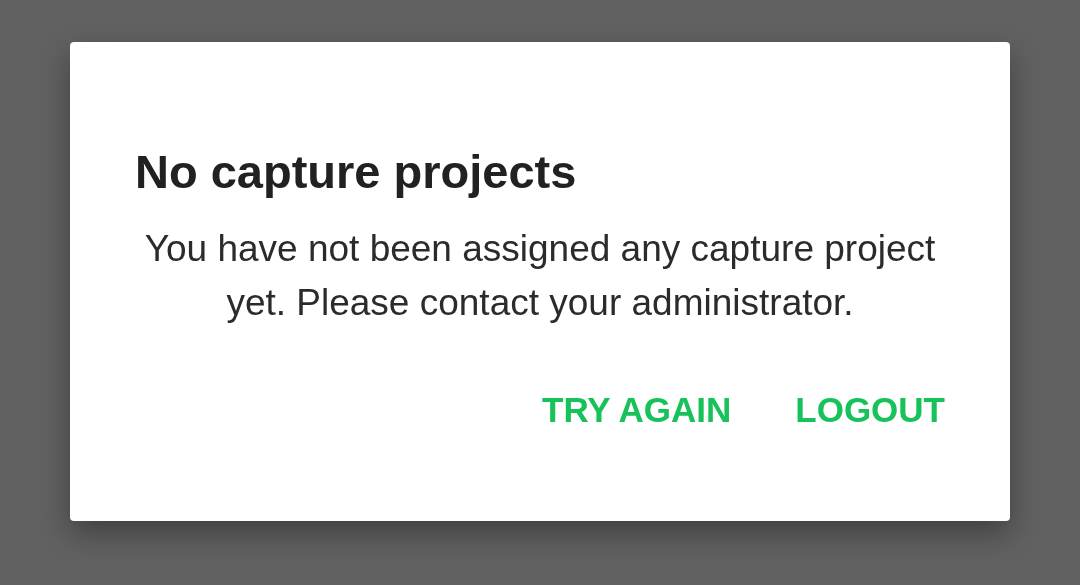 The height and width of the screenshot is (585, 1080). I want to click on dialog-button: TRY AGAIN, so click(637, 410).